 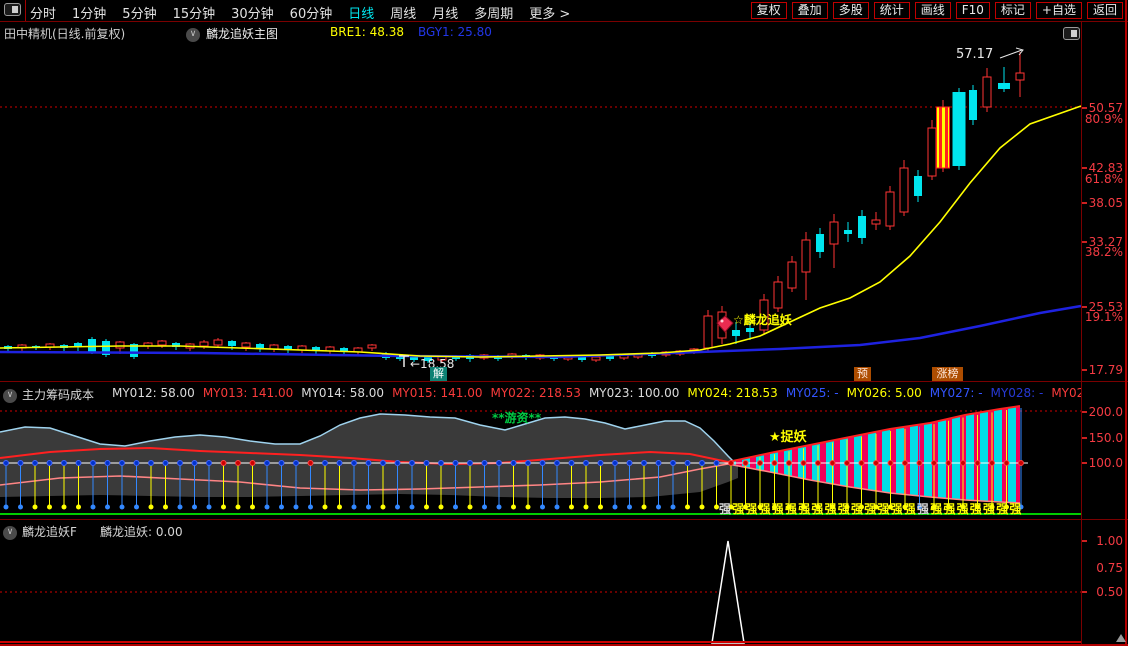 I want to click on indicator-value: MY013: 141.00, so click(x=248, y=393).